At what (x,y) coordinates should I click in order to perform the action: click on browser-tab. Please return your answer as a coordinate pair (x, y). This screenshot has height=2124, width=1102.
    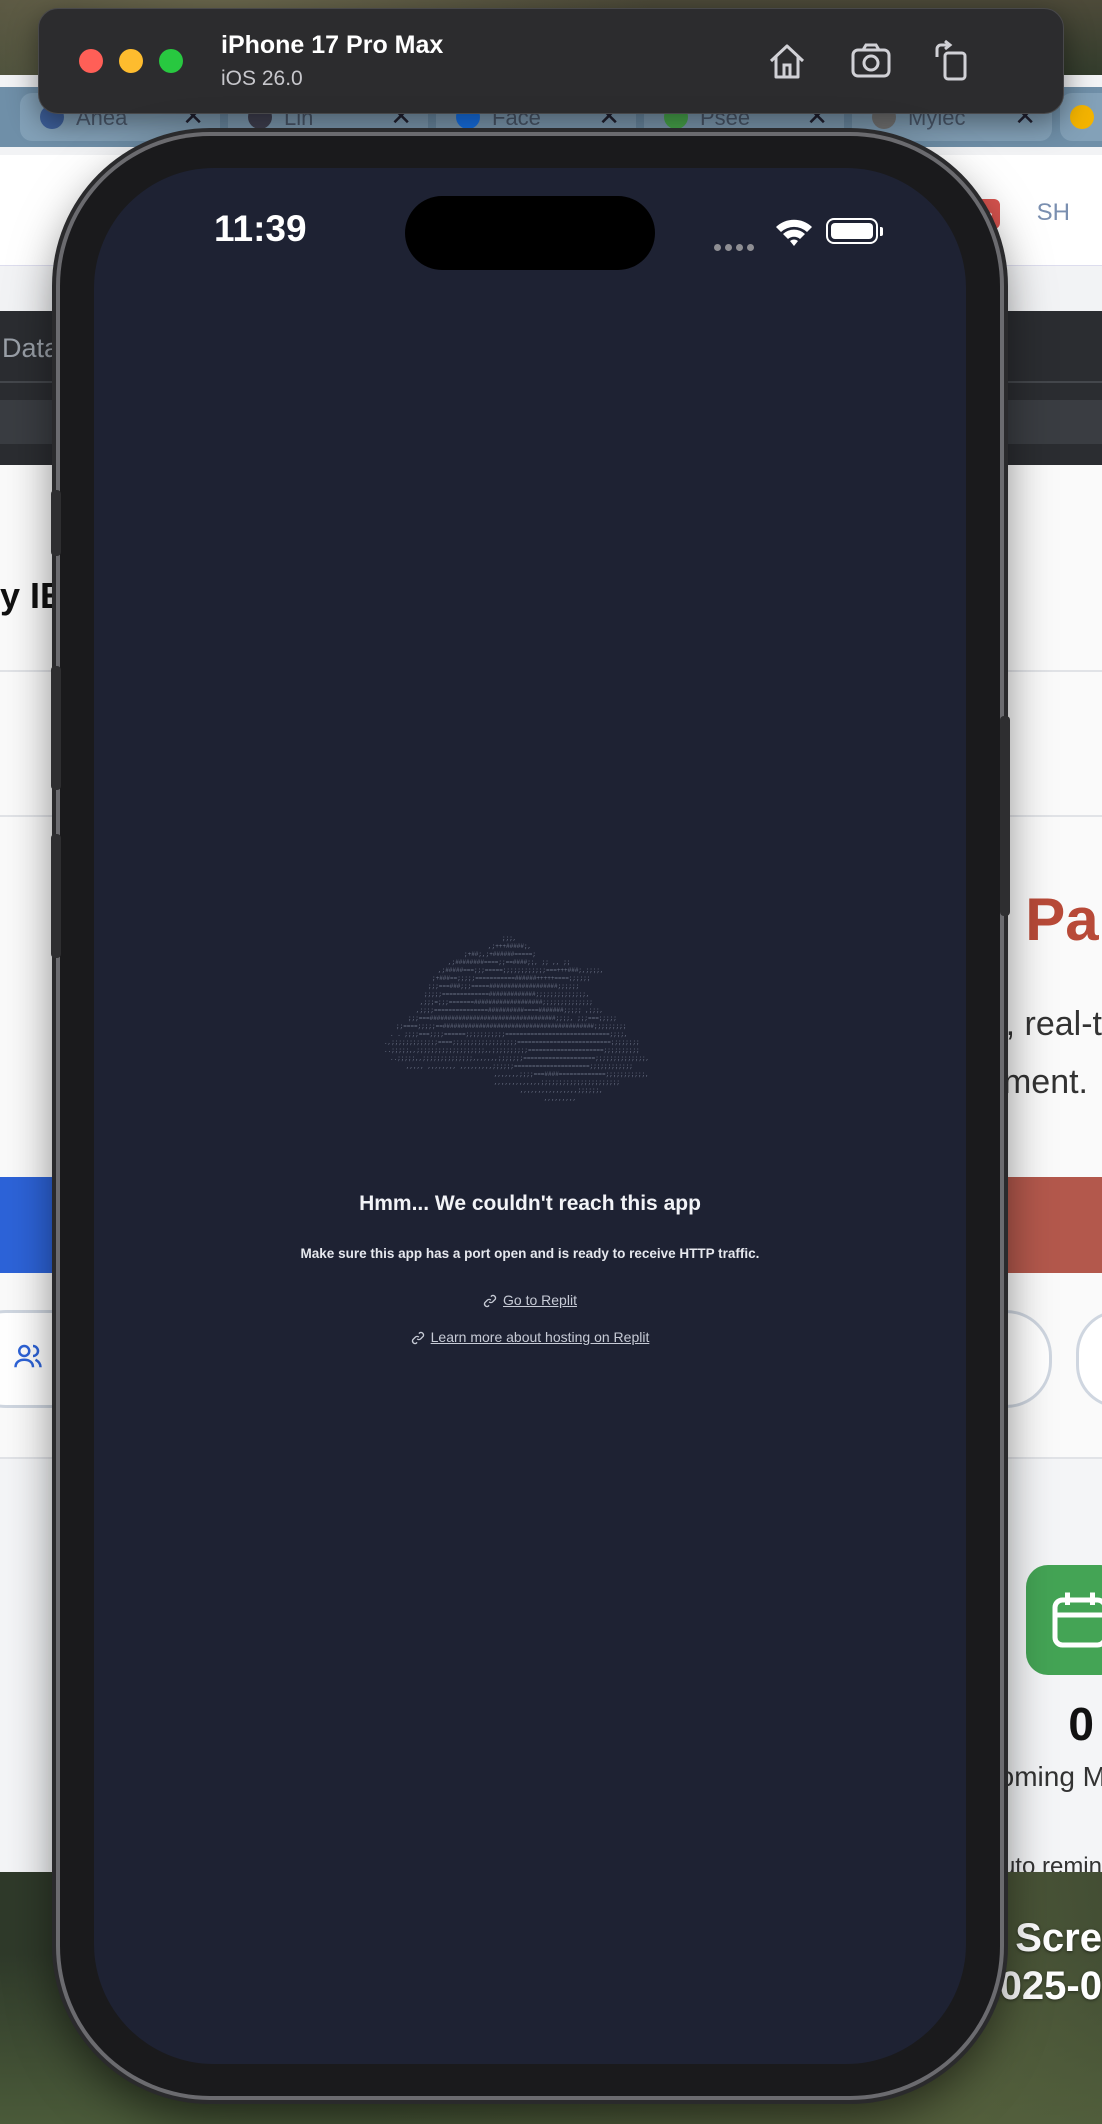
    Looking at the image, I should click on (1081, 117).